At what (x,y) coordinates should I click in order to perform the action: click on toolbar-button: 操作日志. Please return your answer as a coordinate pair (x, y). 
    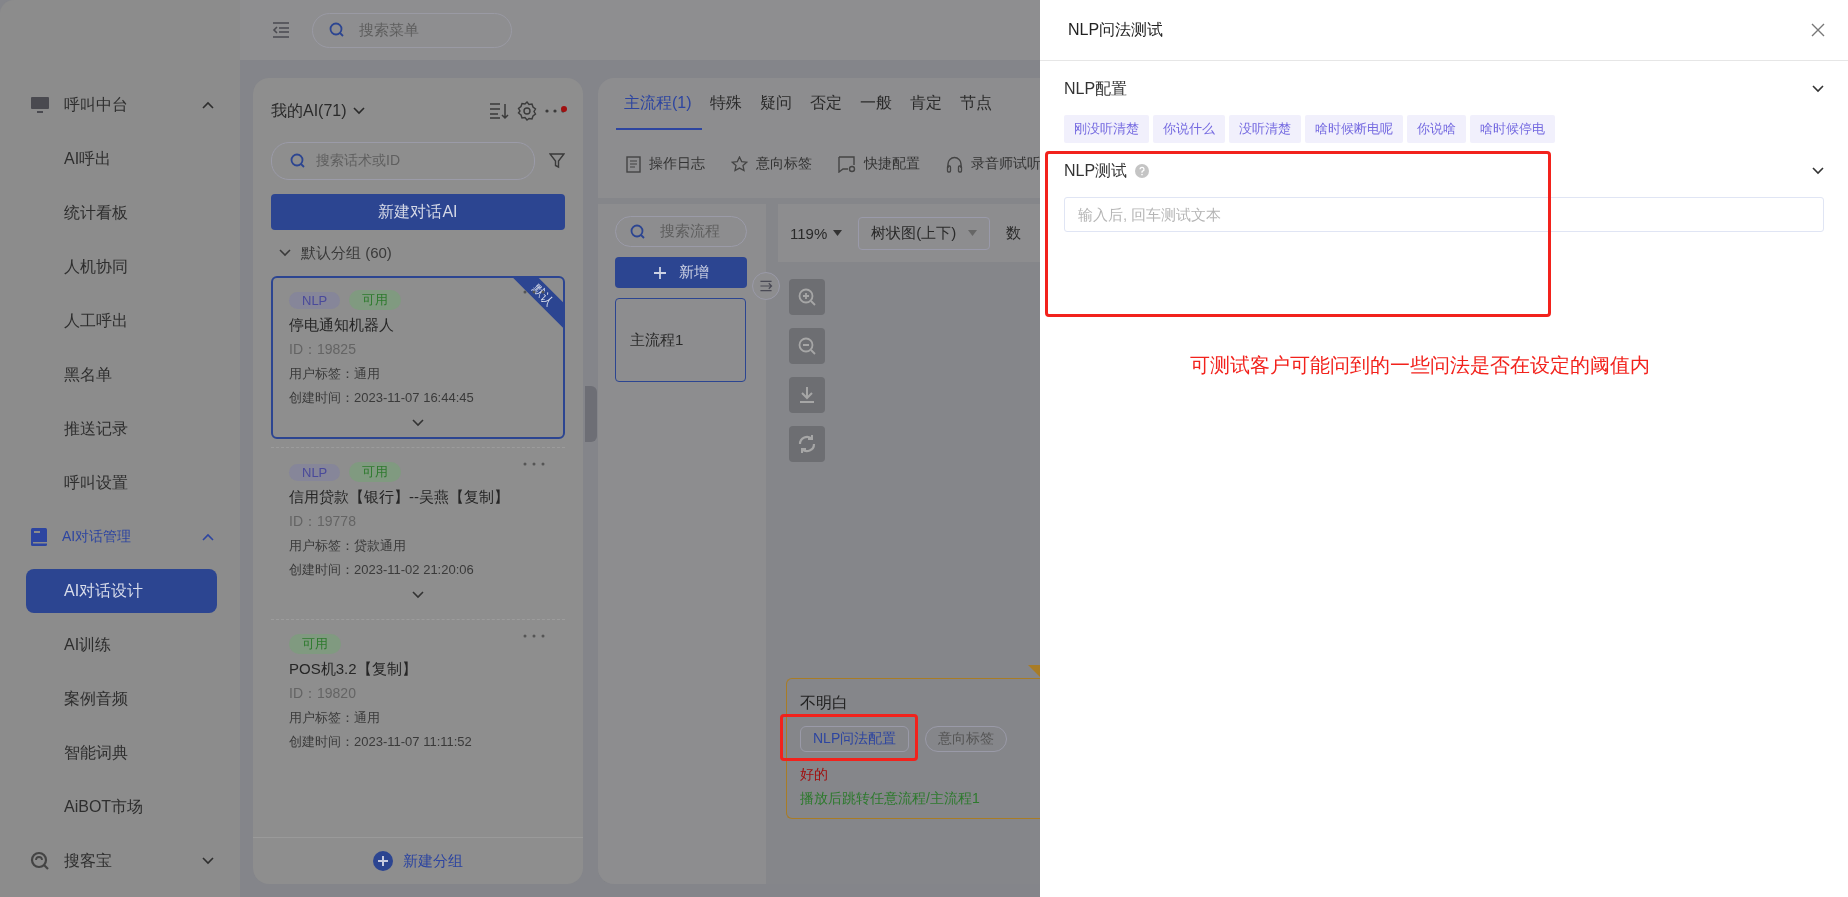
    Looking at the image, I should click on (665, 164).